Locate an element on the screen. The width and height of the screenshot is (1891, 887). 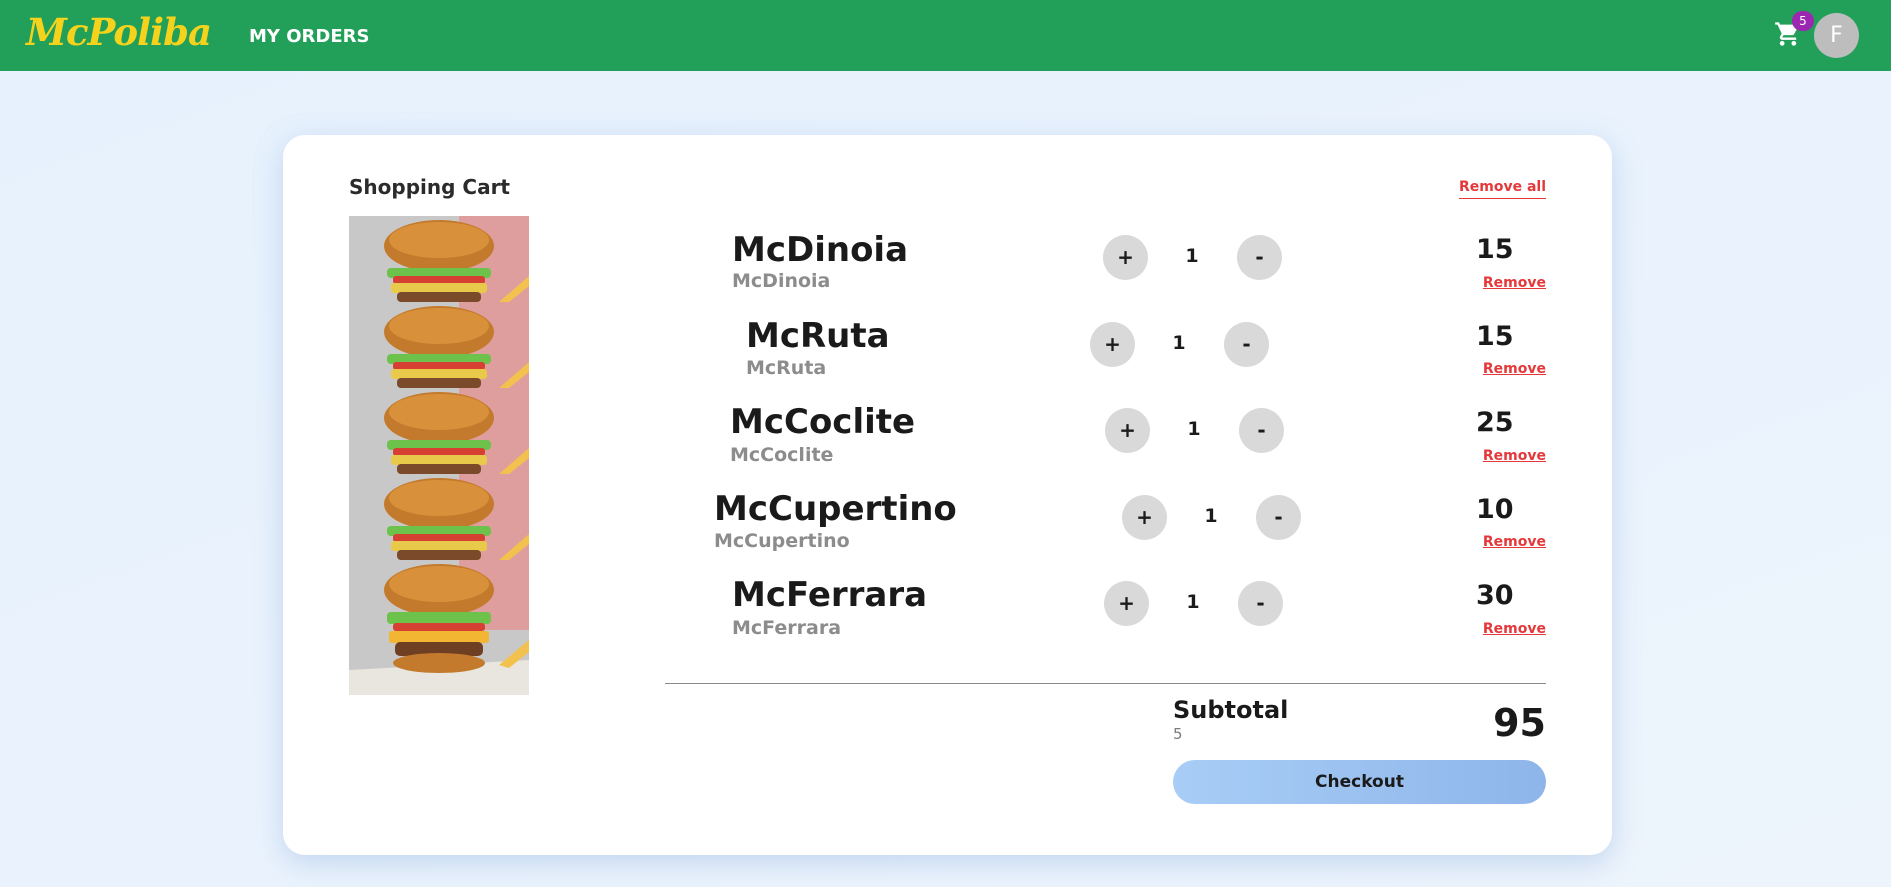
nav-my-orders-link: MY ORDERS is located at coordinates (309, 36).